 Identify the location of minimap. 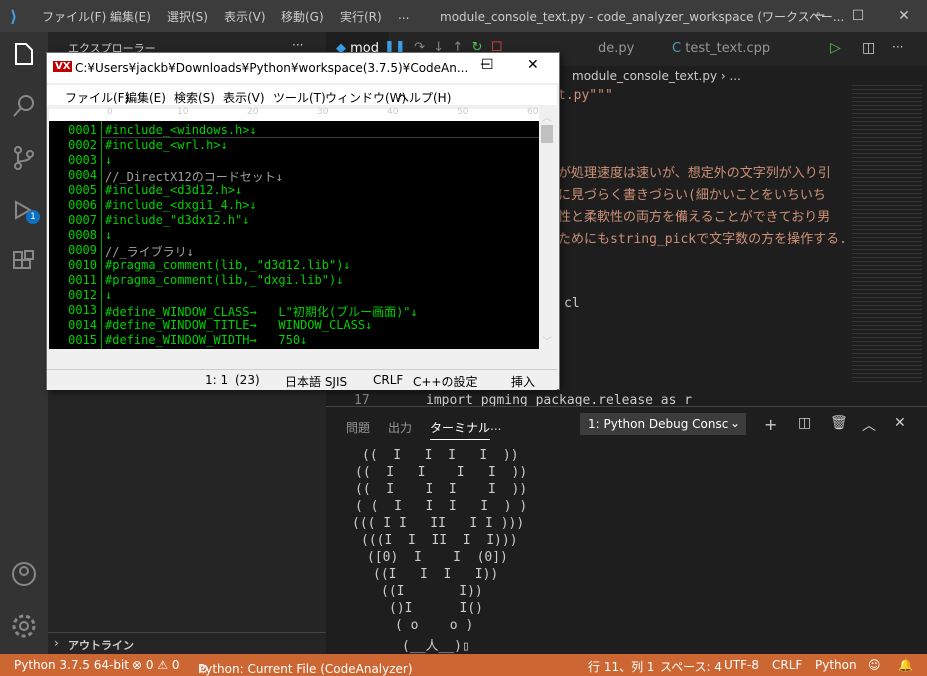
(887, 232).